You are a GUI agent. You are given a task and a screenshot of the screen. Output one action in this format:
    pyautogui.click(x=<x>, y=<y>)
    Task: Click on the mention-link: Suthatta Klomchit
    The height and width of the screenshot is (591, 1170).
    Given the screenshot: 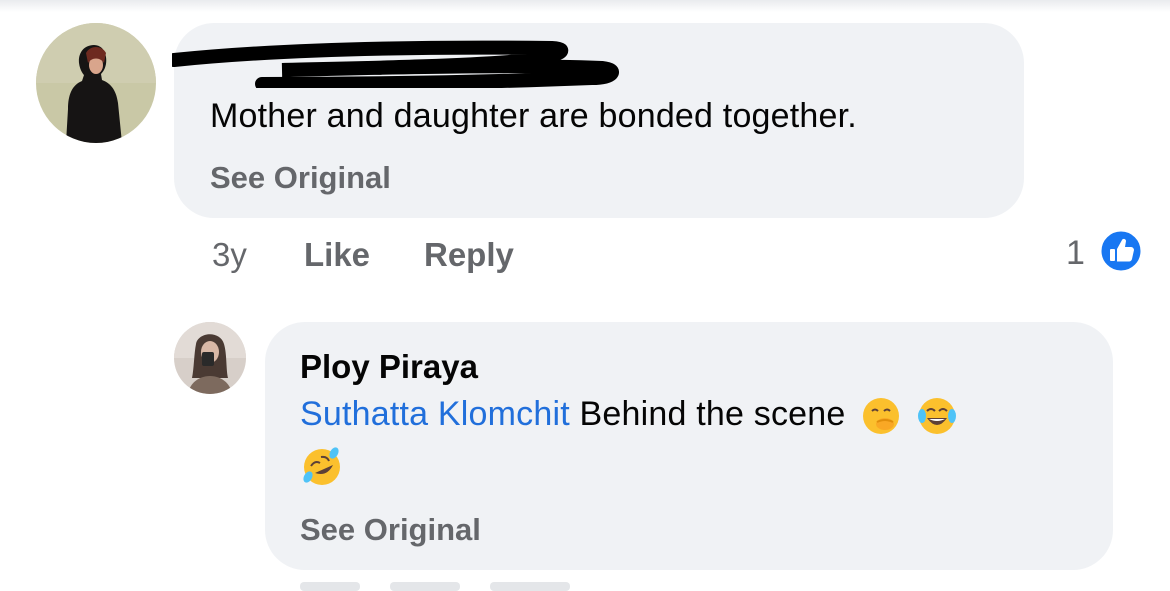 What is the action you would take?
    pyautogui.click(x=435, y=414)
    